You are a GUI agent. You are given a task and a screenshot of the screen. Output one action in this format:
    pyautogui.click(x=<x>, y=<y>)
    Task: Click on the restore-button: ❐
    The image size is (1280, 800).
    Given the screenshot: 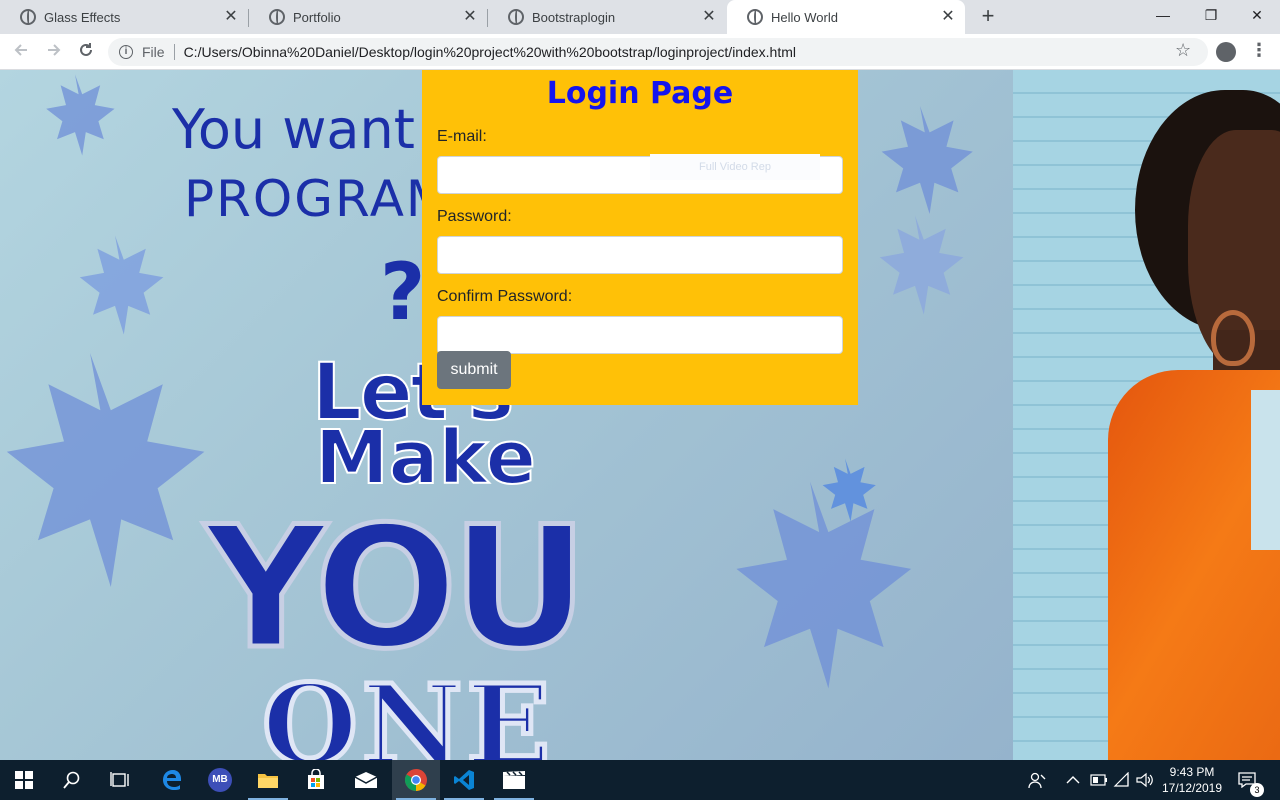 What is the action you would take?
    pyautogui.click(x=1211, y=15)
    